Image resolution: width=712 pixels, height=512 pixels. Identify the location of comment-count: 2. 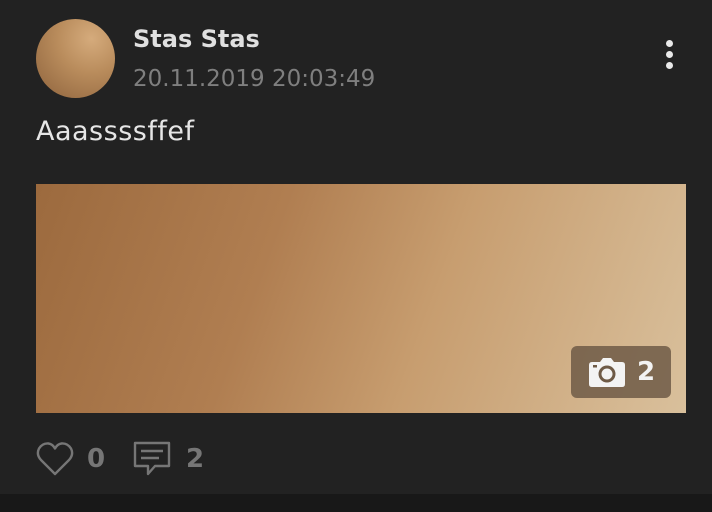
(195, 459).